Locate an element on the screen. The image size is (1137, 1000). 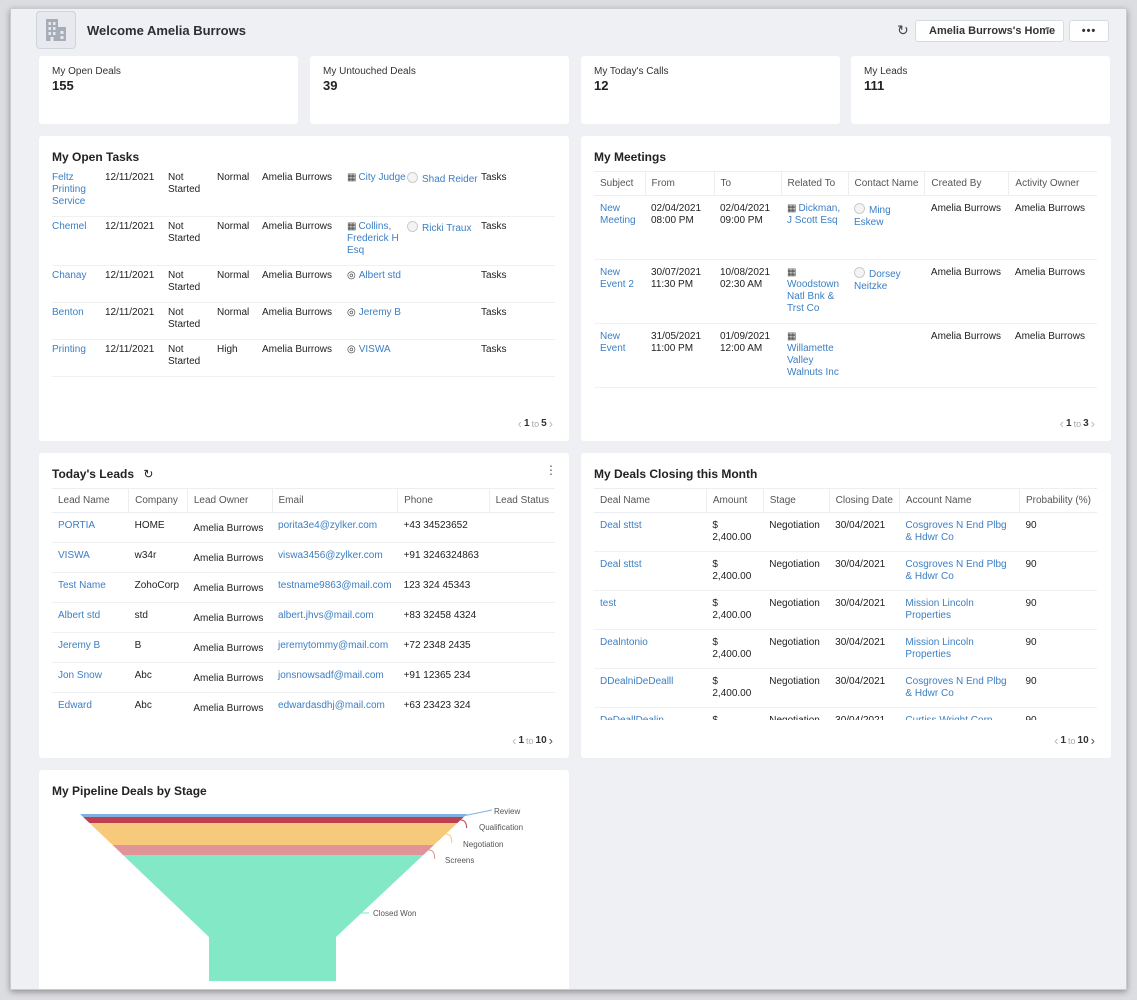
column-header: Email is located at coordinates (335, 500).